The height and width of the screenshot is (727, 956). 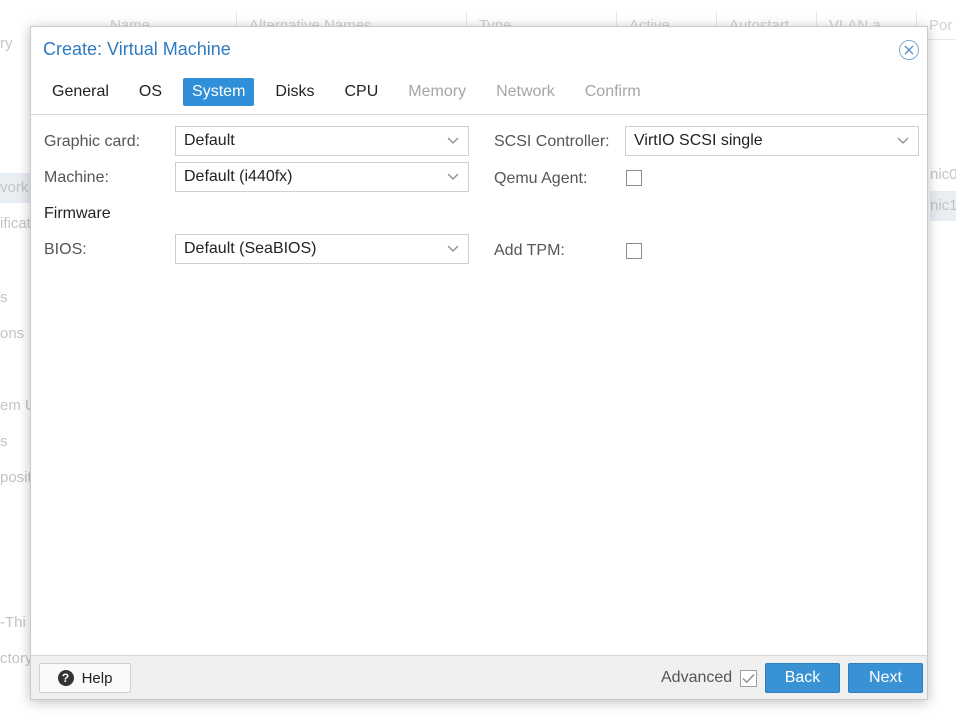 I want to click on bios-value: Default (SeaBIOS), so click(x=250, y=248).